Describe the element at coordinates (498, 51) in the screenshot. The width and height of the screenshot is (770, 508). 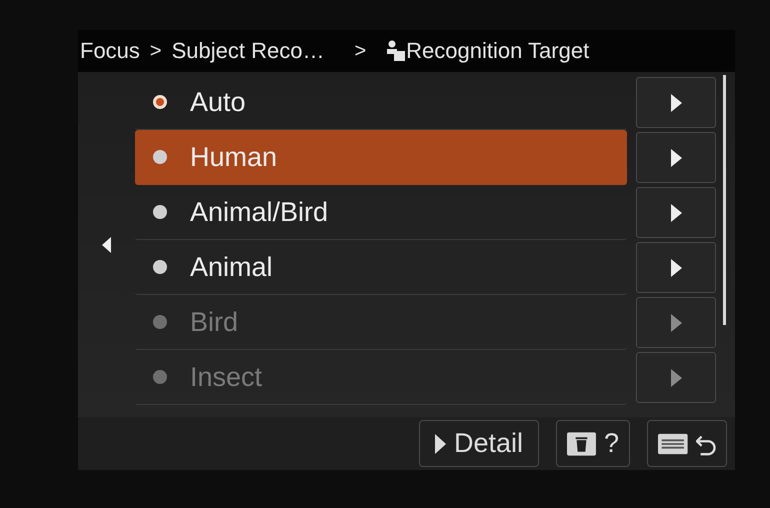
I see `page-title: Recognition Target` at that location.